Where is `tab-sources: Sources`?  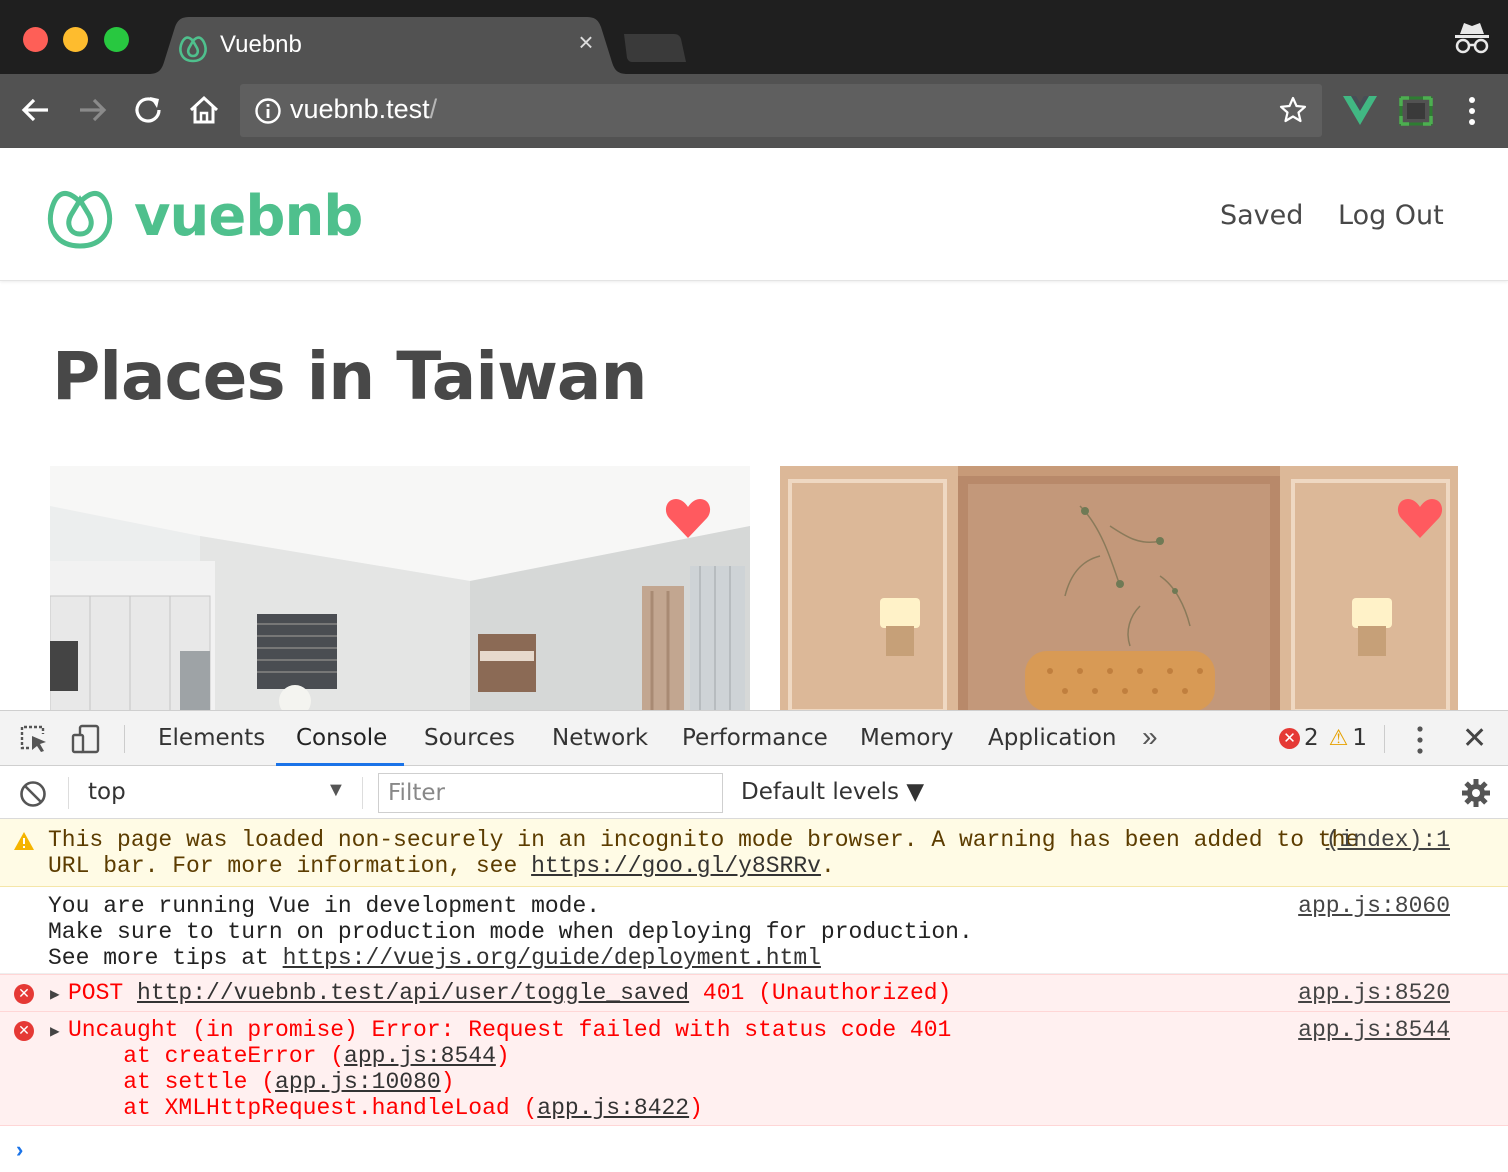 tab-sources: Sources is located at coordinates (469, 738).